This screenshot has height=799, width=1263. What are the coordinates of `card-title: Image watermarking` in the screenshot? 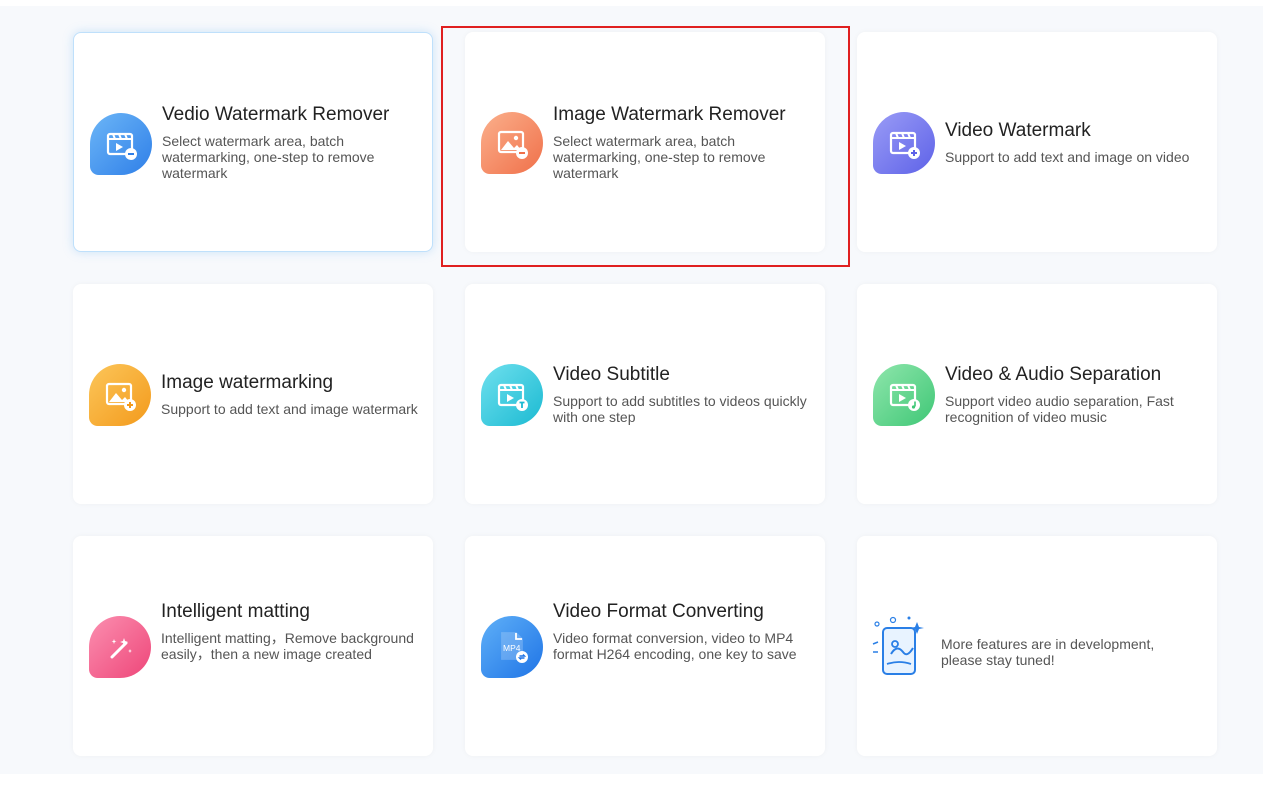 It's located at (247, 382).